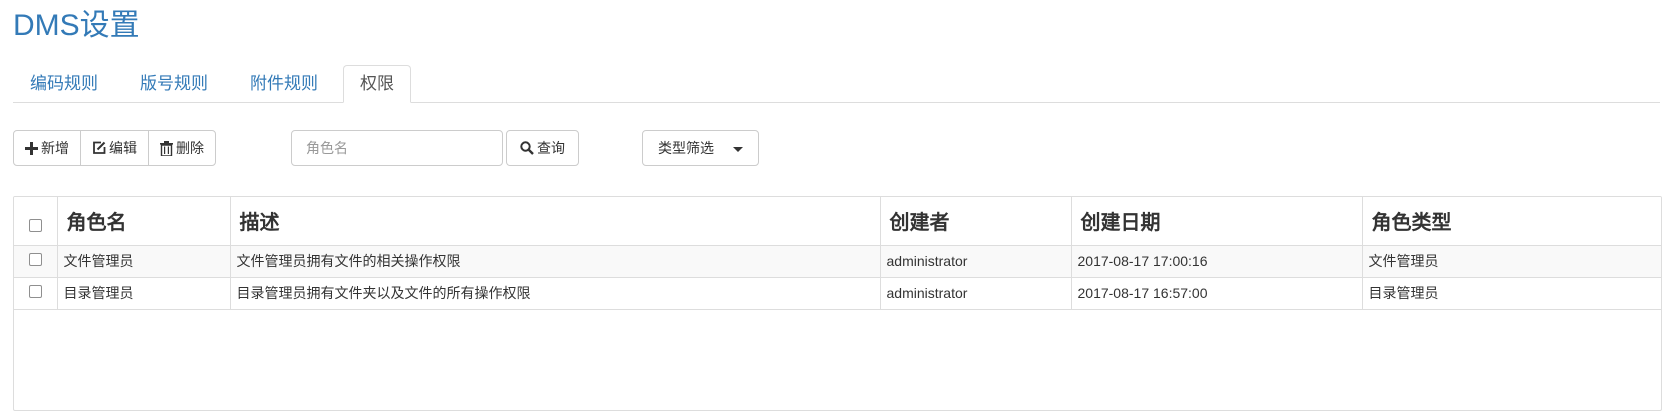  Describe the element at coordinates (144, 221) in the screenshot. I see `column-header-role-name: 角色名` at that location.